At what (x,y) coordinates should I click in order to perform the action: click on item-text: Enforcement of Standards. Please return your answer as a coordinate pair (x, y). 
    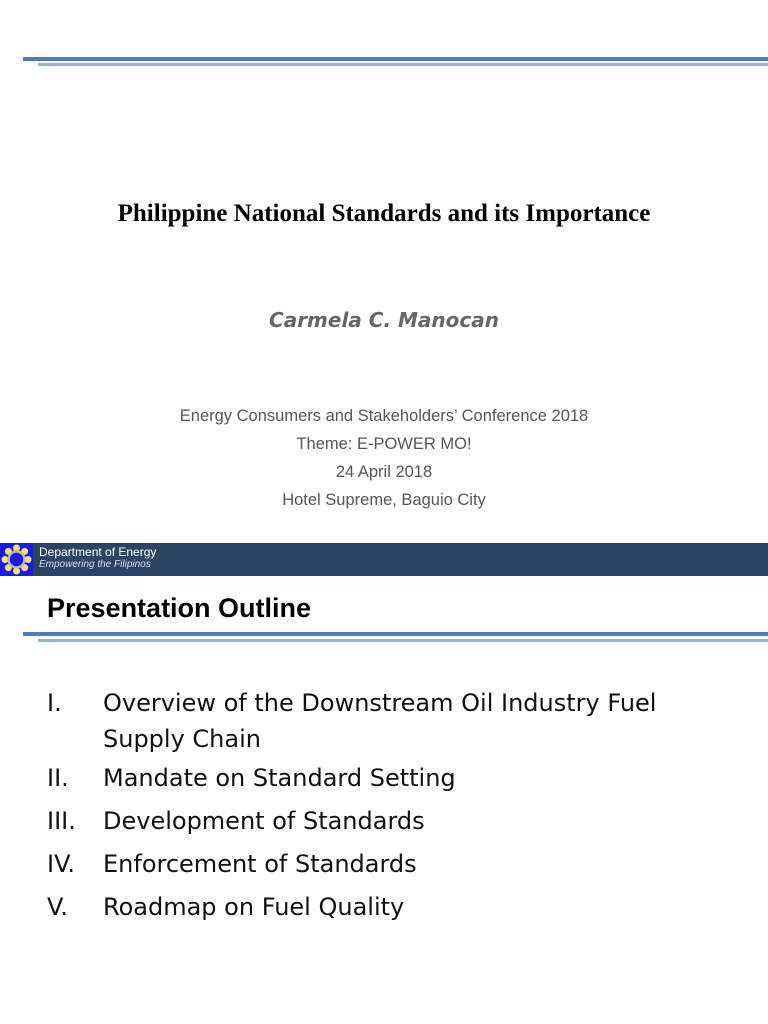
    Looking at the image, I should click on (260, 864).